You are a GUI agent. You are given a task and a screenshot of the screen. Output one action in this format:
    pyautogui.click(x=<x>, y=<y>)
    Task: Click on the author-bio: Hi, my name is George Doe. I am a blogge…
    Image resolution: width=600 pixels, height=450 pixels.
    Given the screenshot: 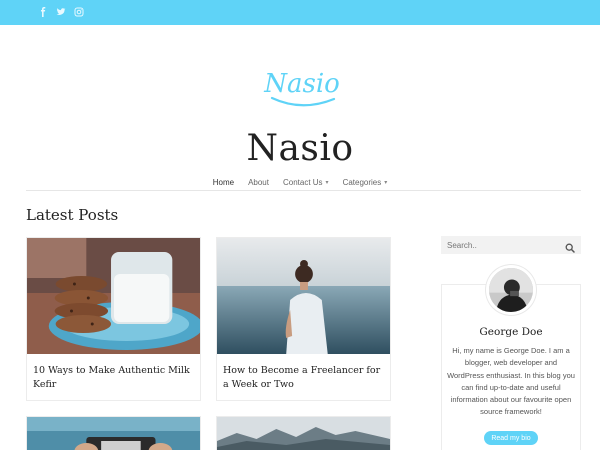 What is the action you would take?
    pyautogui.click(x=511, y=381)
    